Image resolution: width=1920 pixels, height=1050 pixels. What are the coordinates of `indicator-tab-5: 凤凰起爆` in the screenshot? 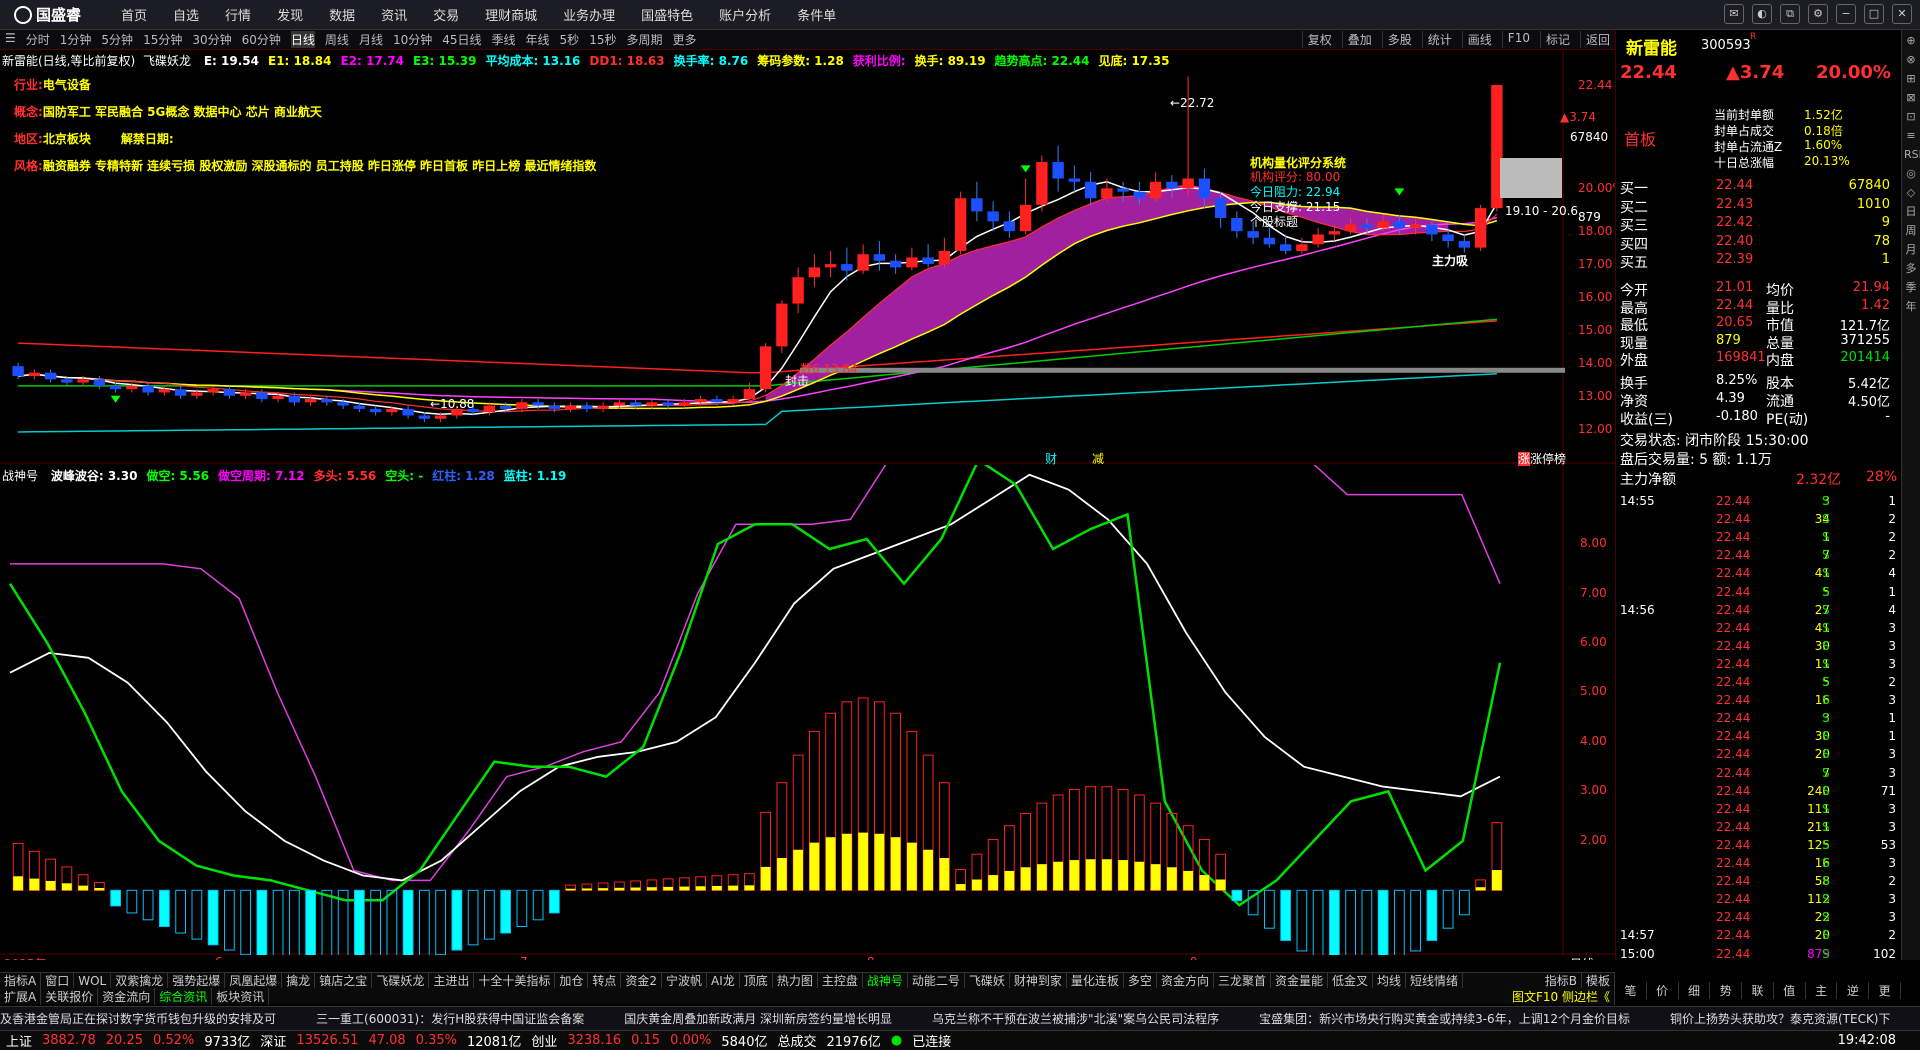 It's located at (254, 980).